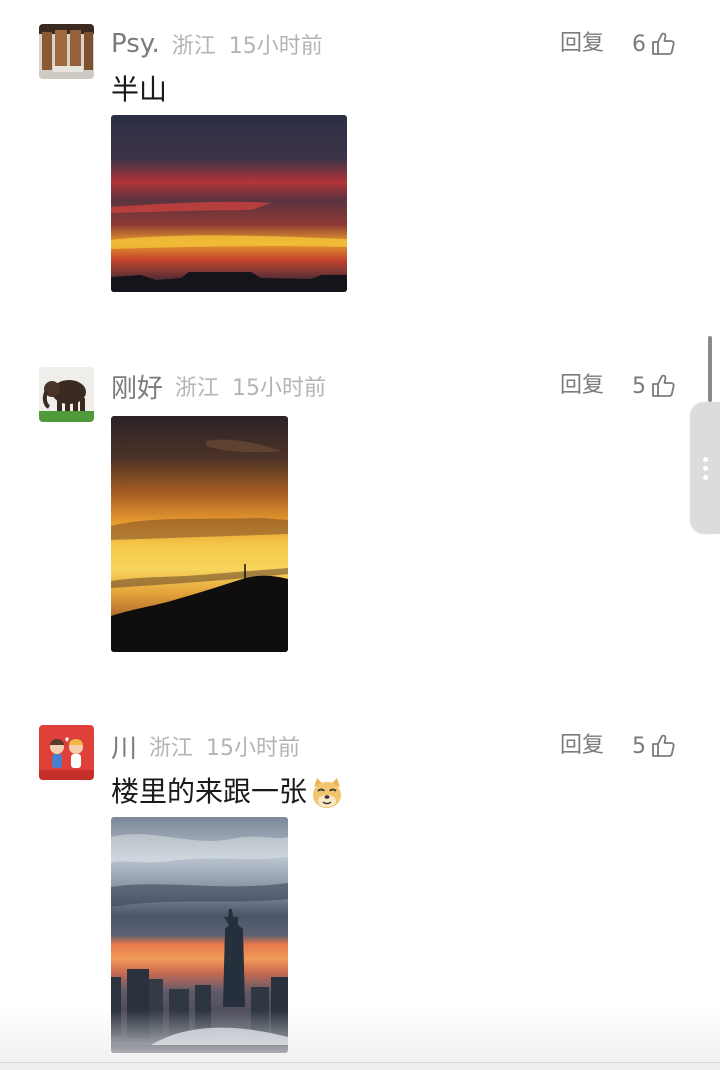 This screenshot has width=720, height=1070. I want to click on elephant-avatar-icon, so click(66, 394).